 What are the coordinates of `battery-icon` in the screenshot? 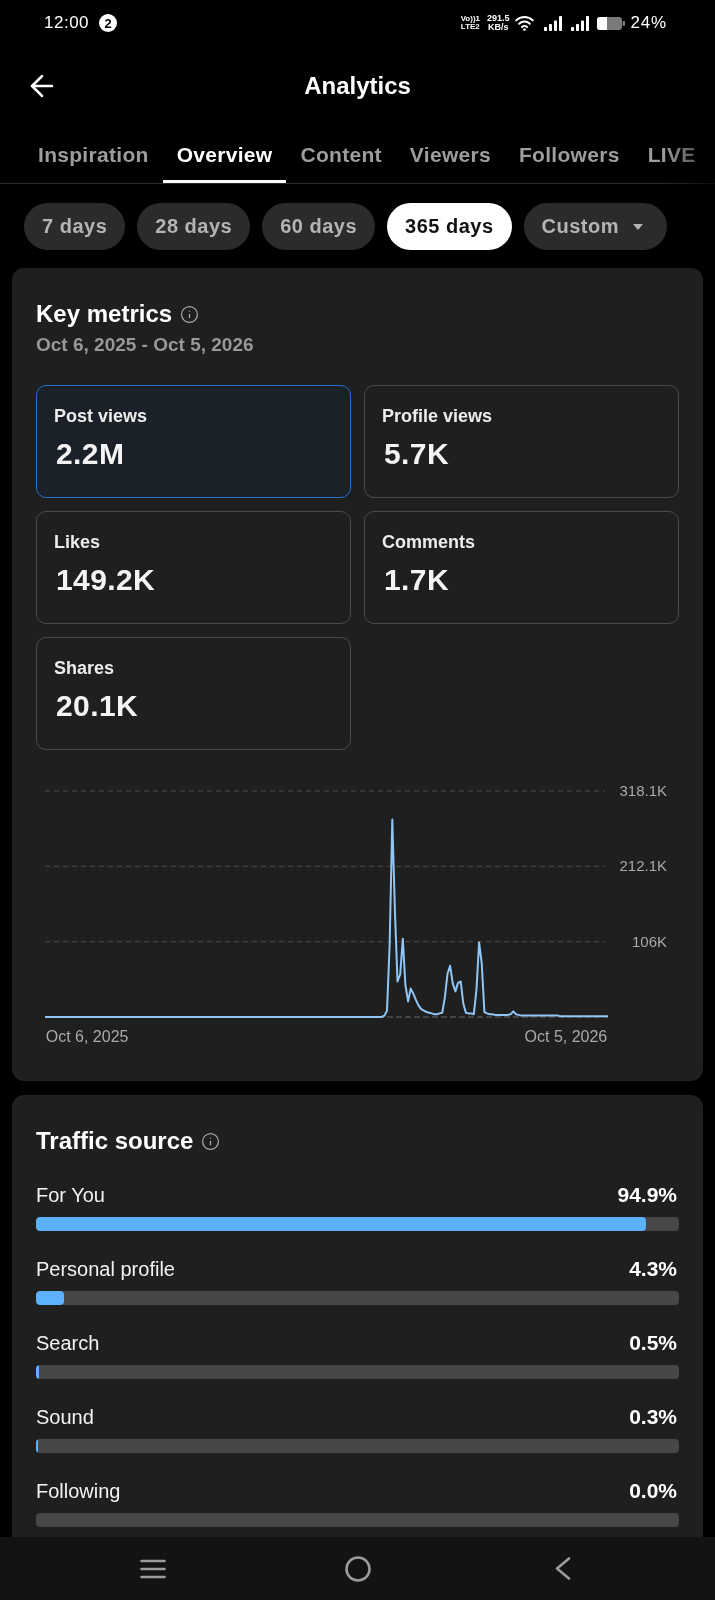 It's located at (610, 23).